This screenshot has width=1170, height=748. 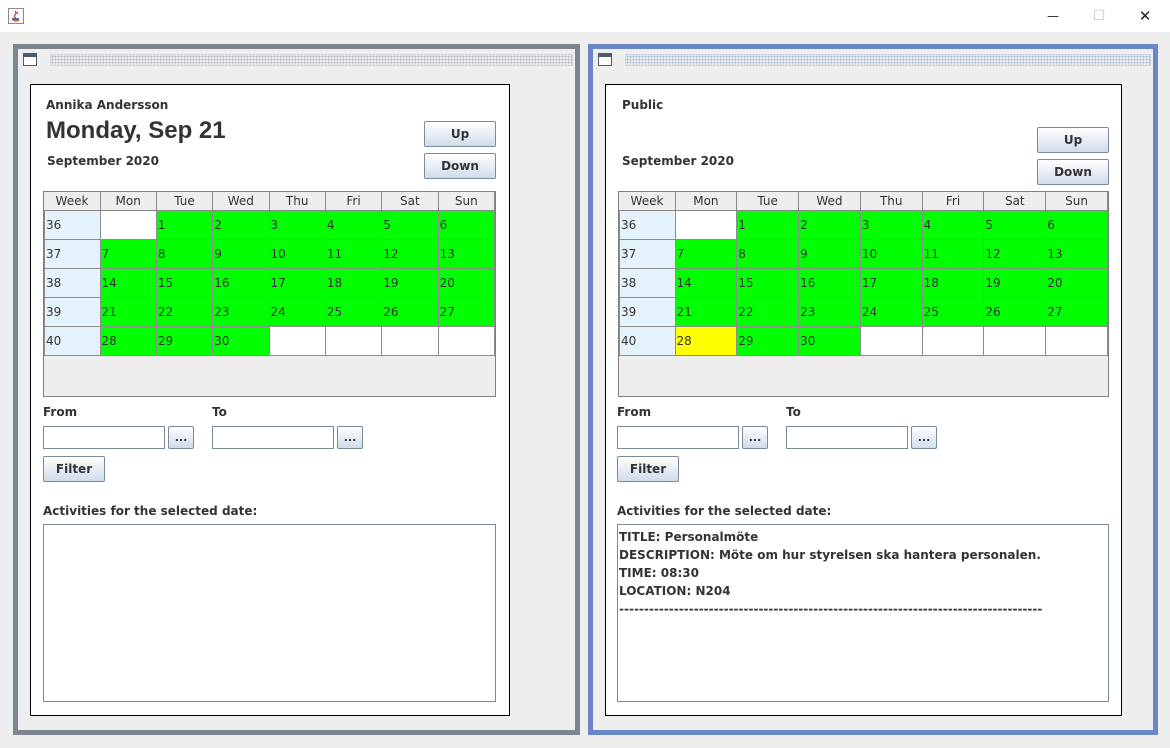 I want to click on filter-button: Filter, so click(x=648, y=469).